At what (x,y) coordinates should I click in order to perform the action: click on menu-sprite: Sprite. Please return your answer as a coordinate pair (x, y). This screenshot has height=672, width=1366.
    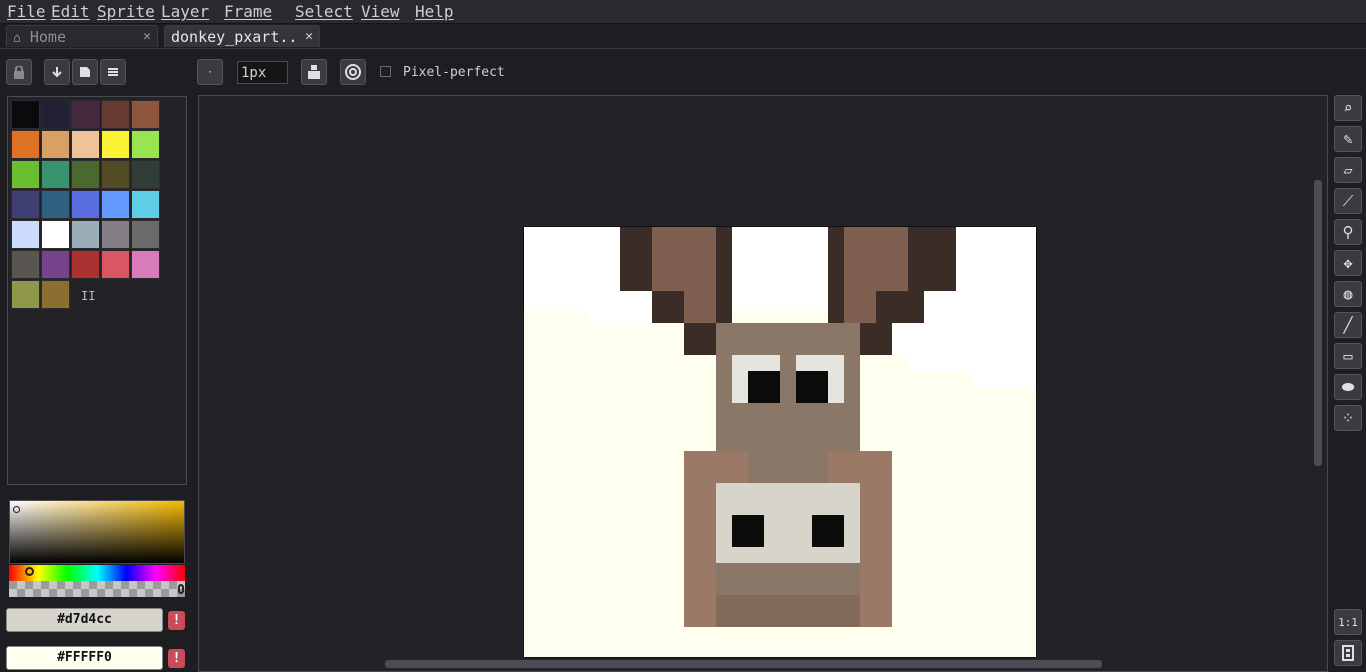
    Looking at the image, I should click on (126, 11).